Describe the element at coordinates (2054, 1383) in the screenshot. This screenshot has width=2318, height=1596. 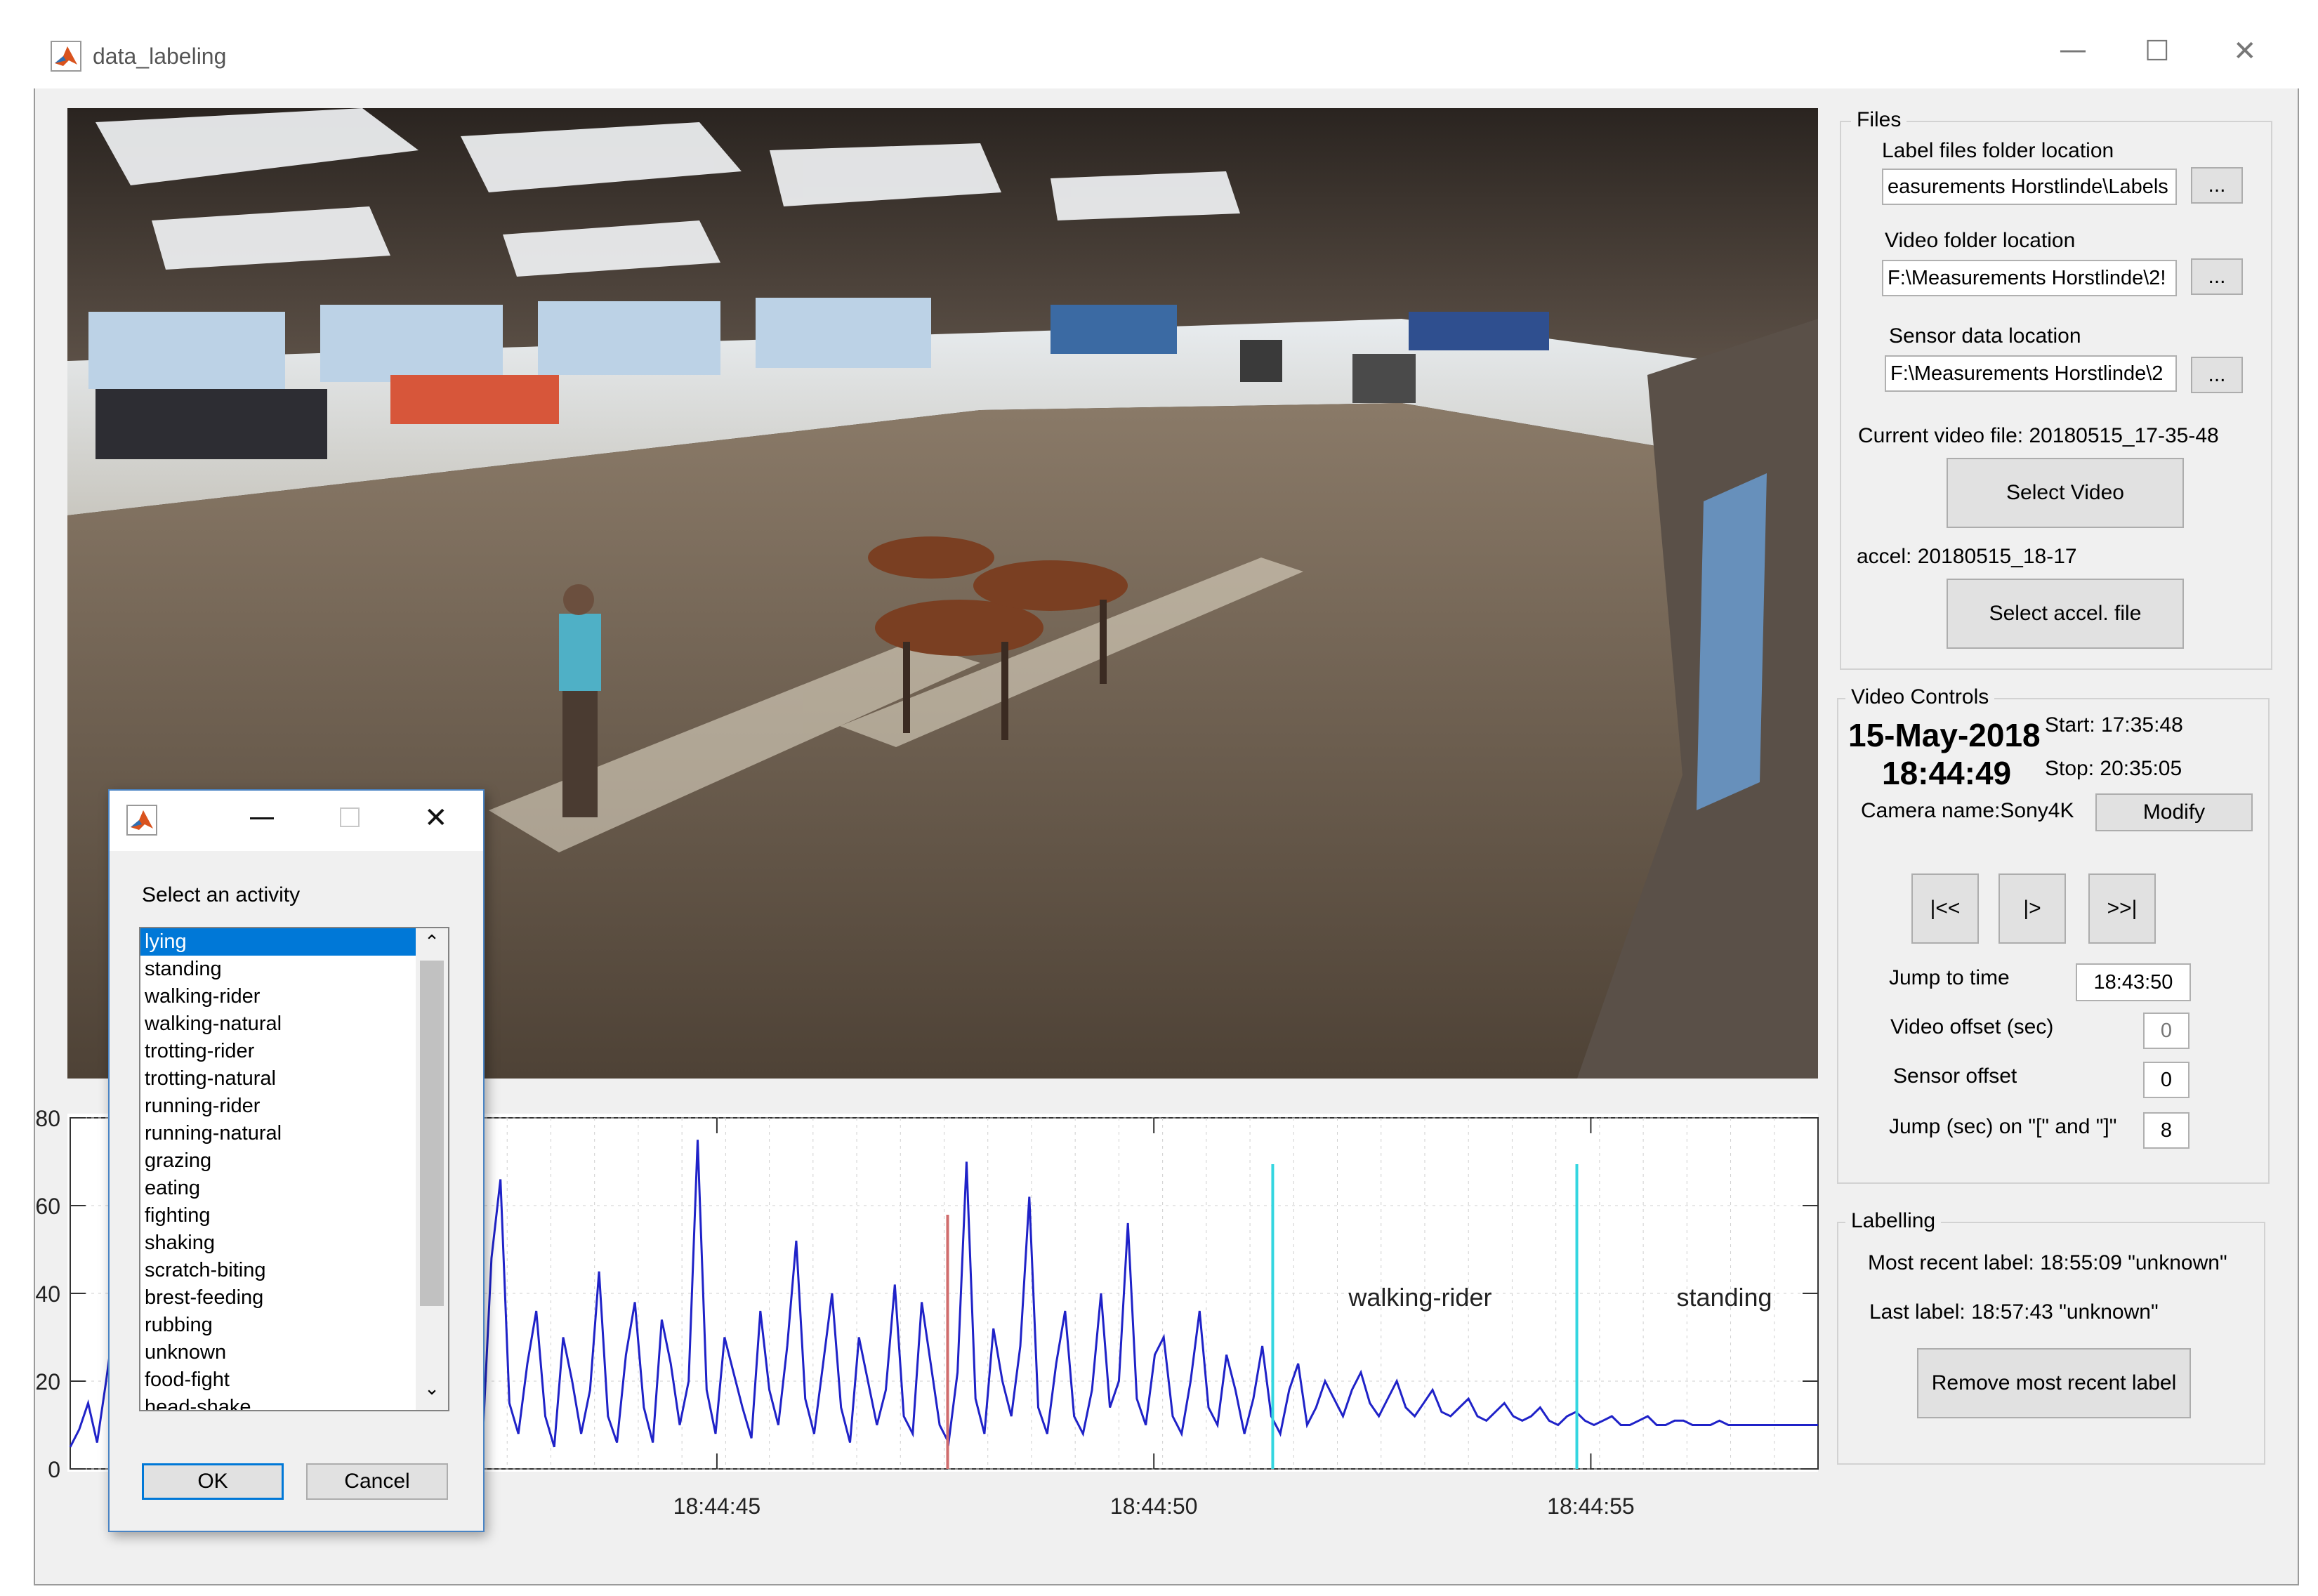
I see `remove-recent-label-button: Remove most recent label` at that location.